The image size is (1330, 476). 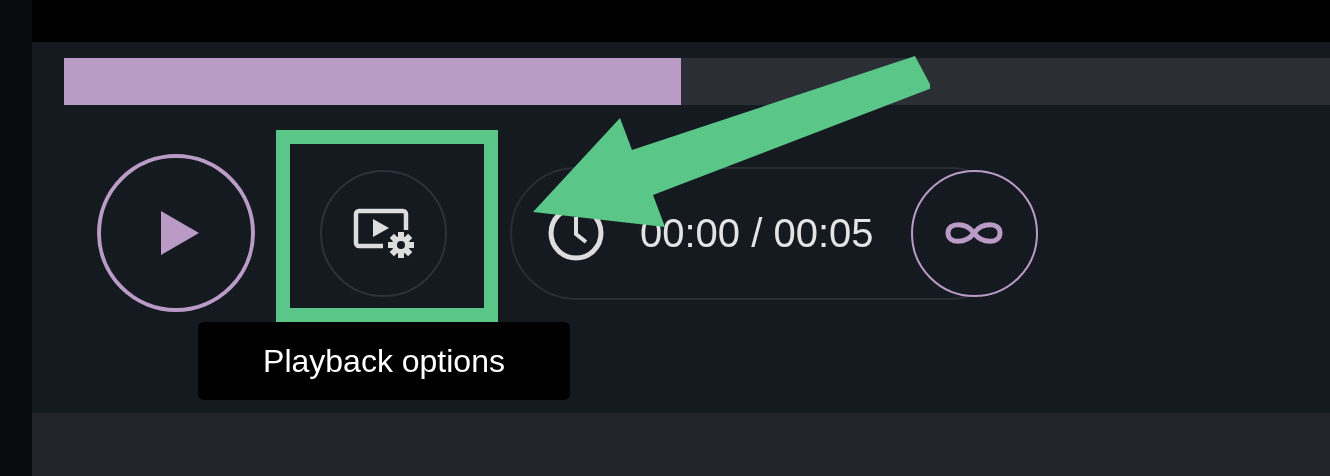 I want to click on playback-options-button, so click(x=383, y=233).